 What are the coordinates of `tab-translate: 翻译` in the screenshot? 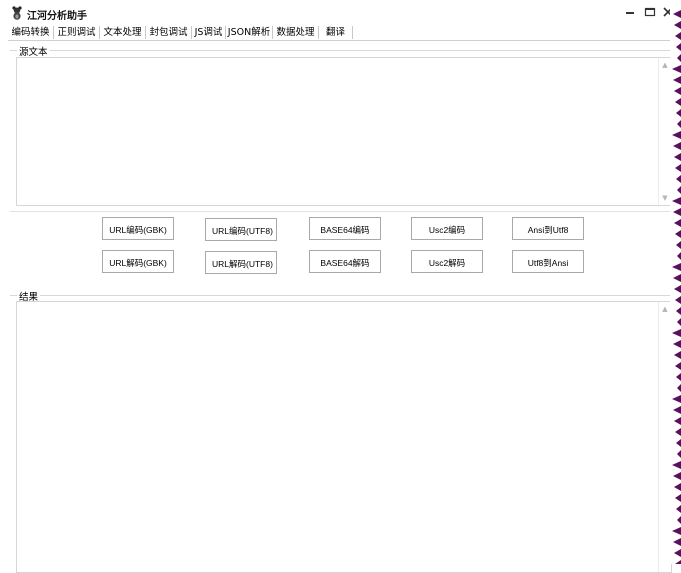 It's located at (336, 32).